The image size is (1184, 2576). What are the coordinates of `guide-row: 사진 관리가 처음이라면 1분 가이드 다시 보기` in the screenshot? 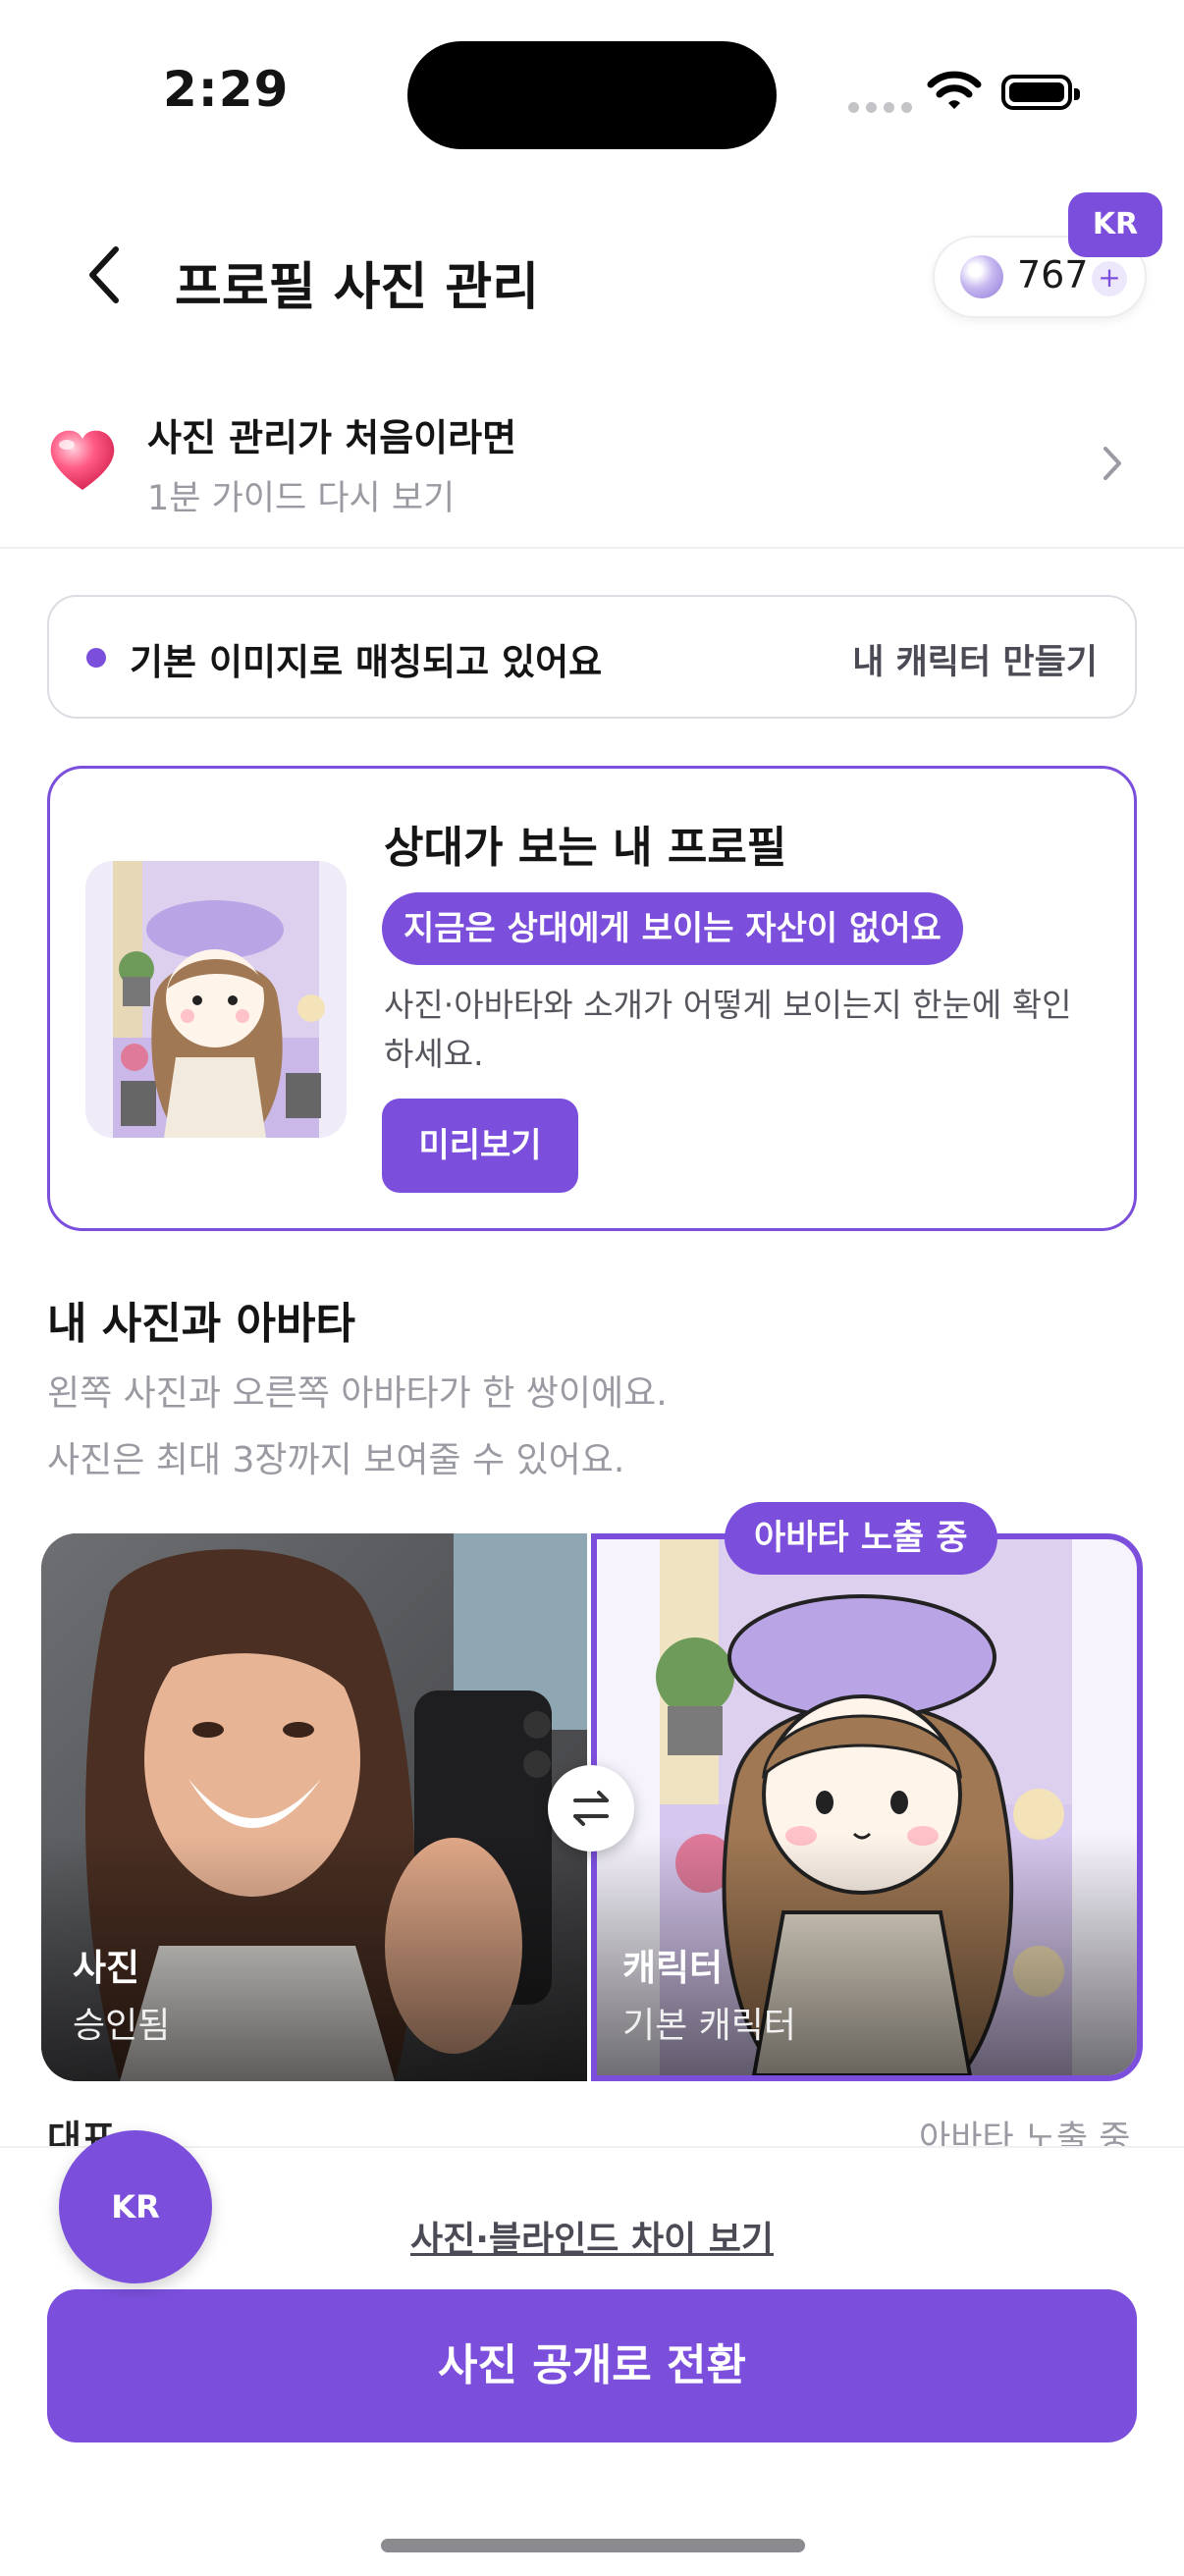 It's located at (592, 468).